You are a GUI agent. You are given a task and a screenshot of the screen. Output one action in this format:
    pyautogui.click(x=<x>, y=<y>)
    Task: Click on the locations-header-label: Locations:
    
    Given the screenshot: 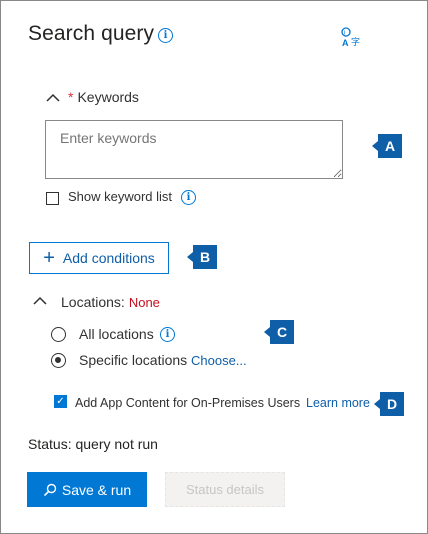 What is the action you would take?
    pyautogui.click(x=93, y=302)
    